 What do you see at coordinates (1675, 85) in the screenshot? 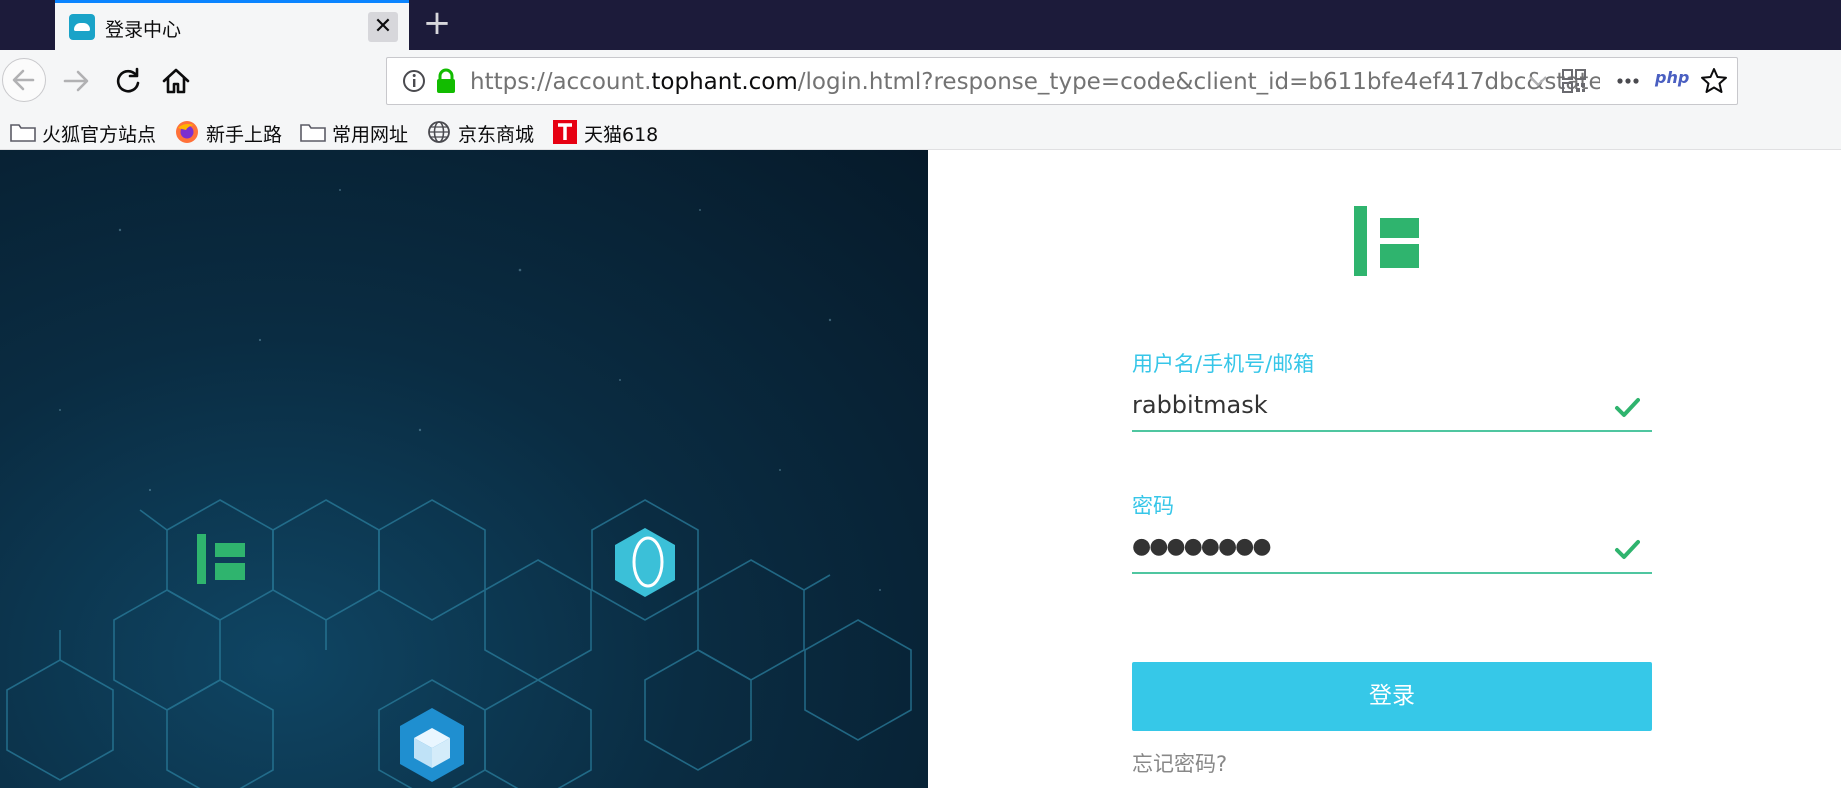
I see `php-extension-icon: php` at bounding box center [1675, 85].